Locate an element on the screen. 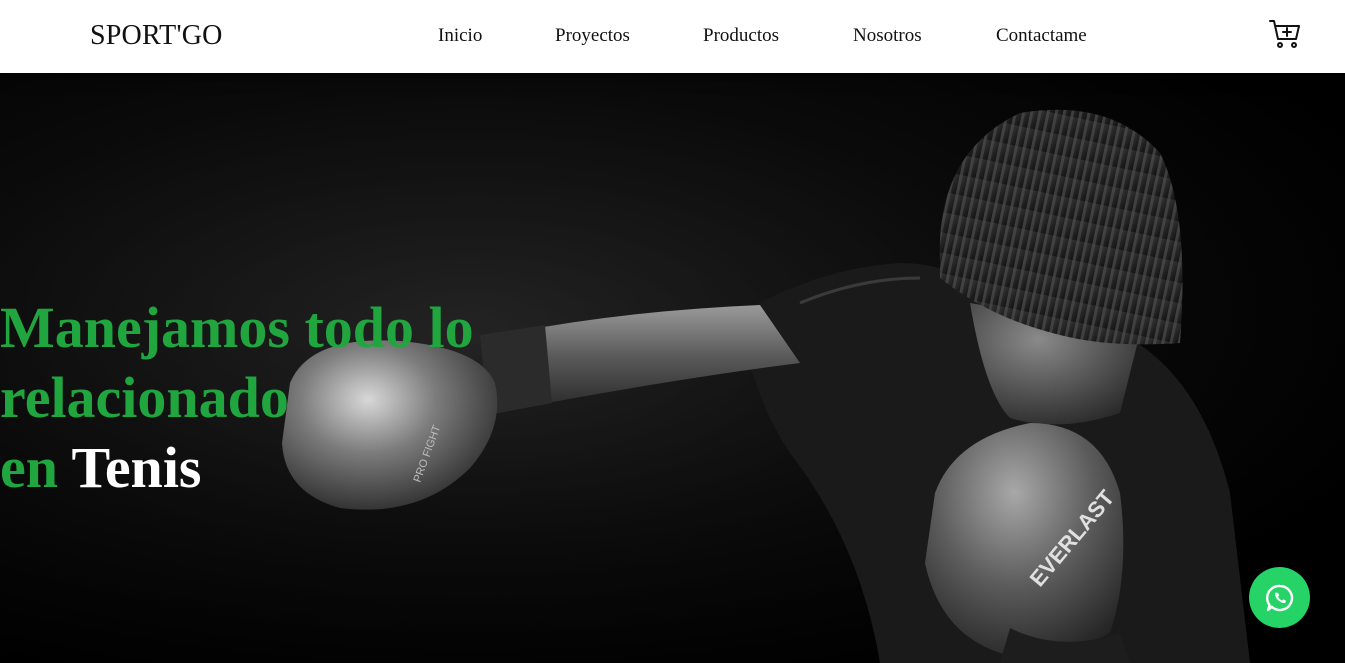  whatsapp-icon is located at coordinates (1279, 597).